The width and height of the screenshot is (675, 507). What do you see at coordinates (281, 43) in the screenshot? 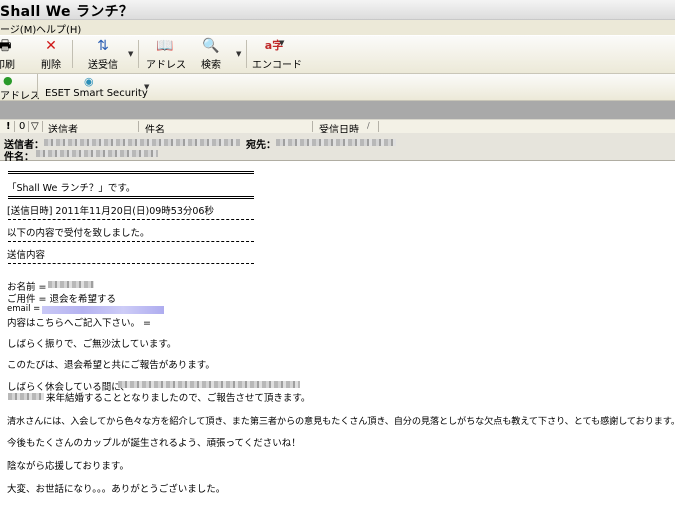
I see `encode-dropdown: ▼` at bounding box center [281, 43].